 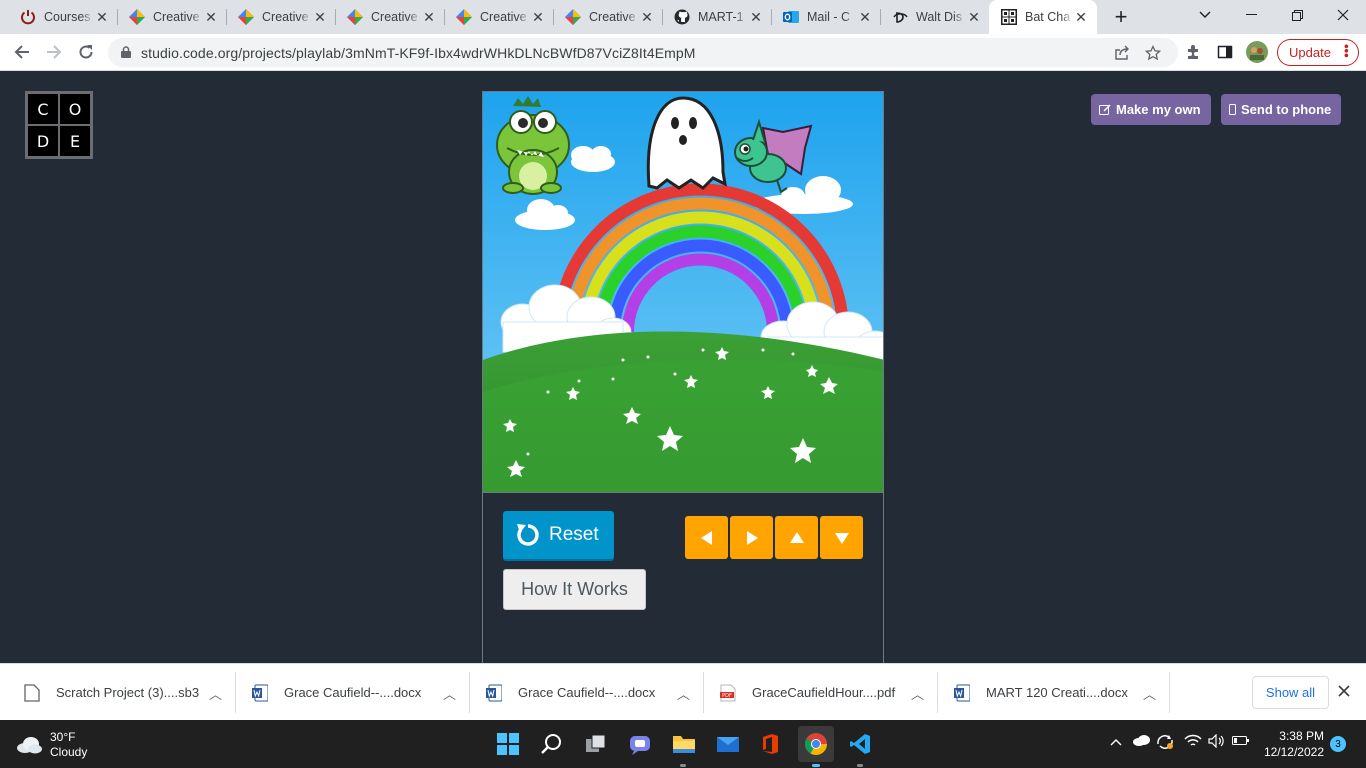 What do you see at coordinates (791, 17) in the screenshot?
I see `outlook-icon` at bounding box center [791, 17].